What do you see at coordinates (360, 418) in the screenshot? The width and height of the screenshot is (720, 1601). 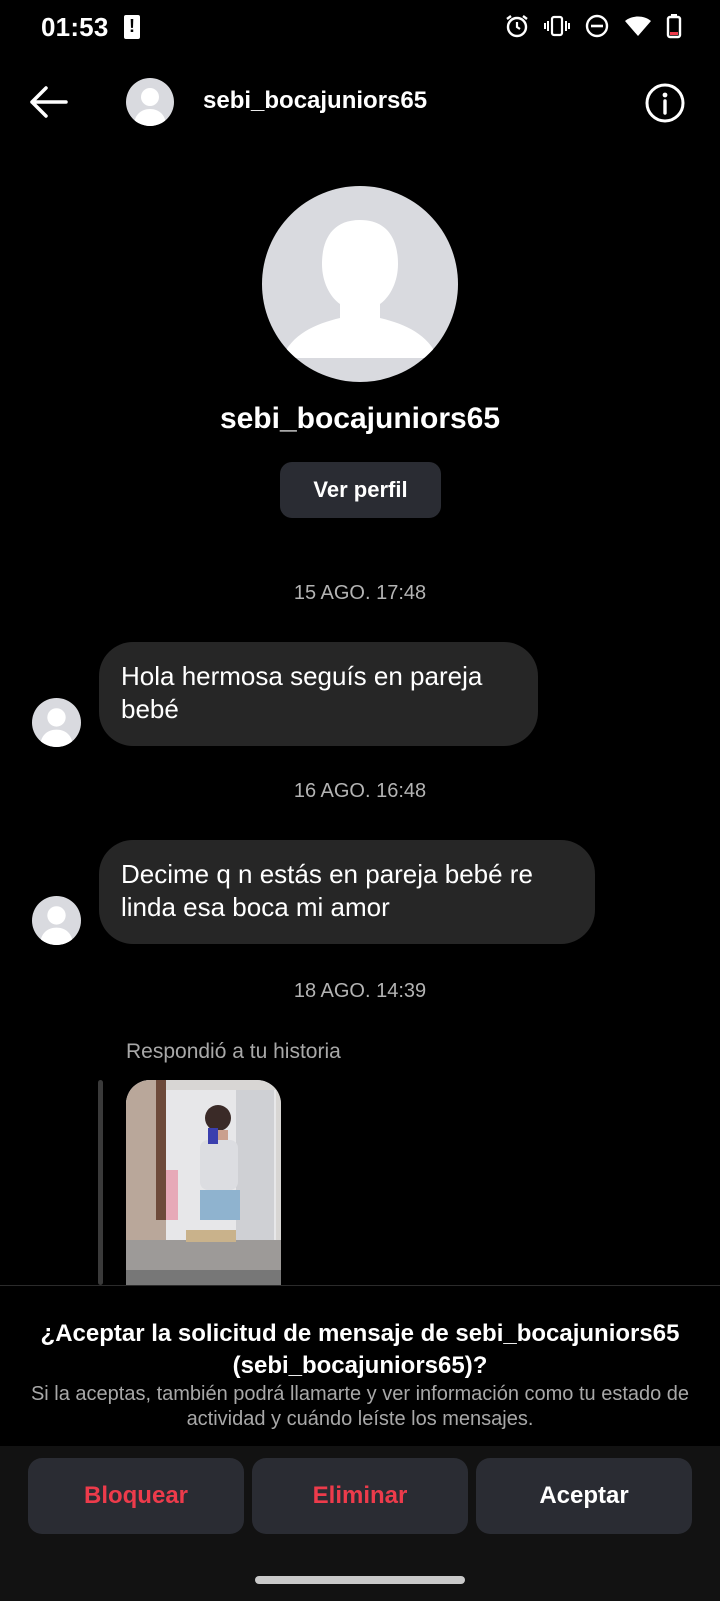 I see `profile-username: sebi_bocajuniors65` at bounding box center [360, 418].